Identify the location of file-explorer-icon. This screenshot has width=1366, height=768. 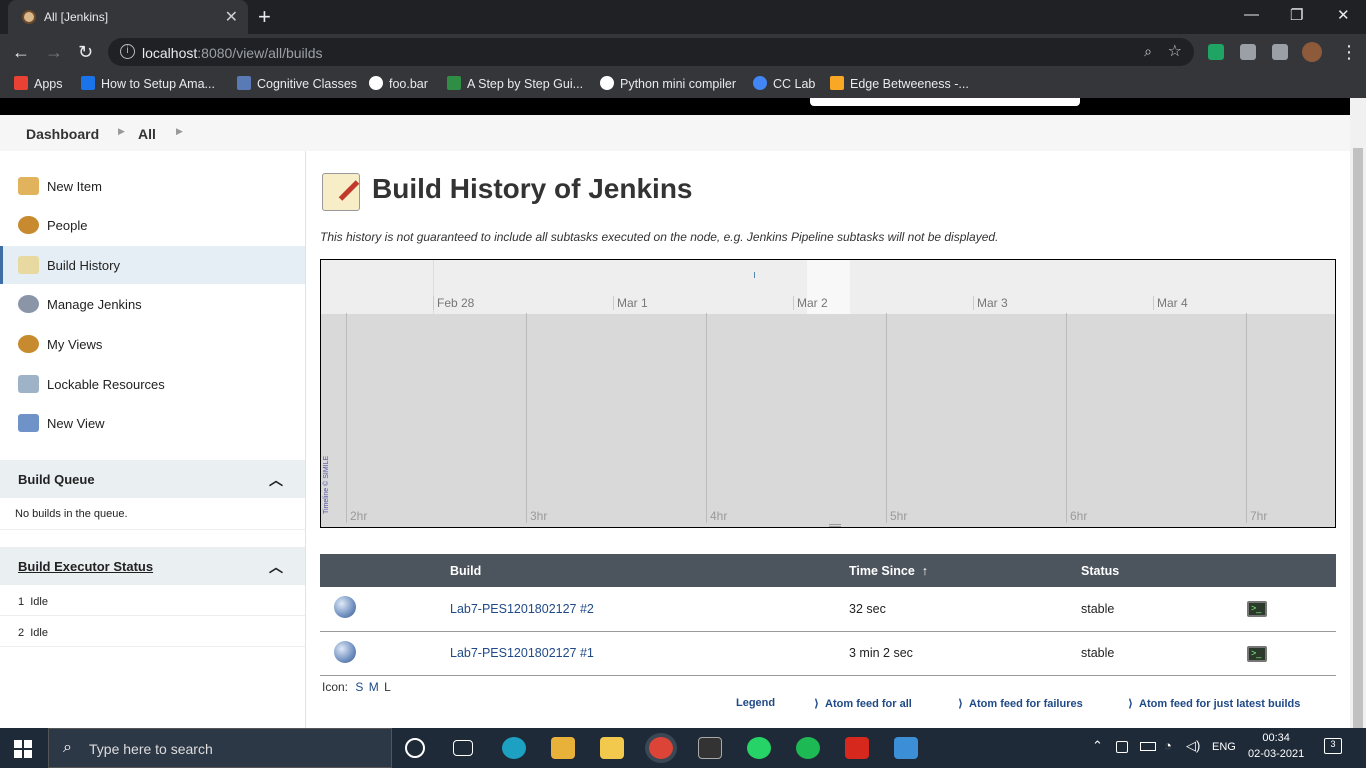
(612, 748).